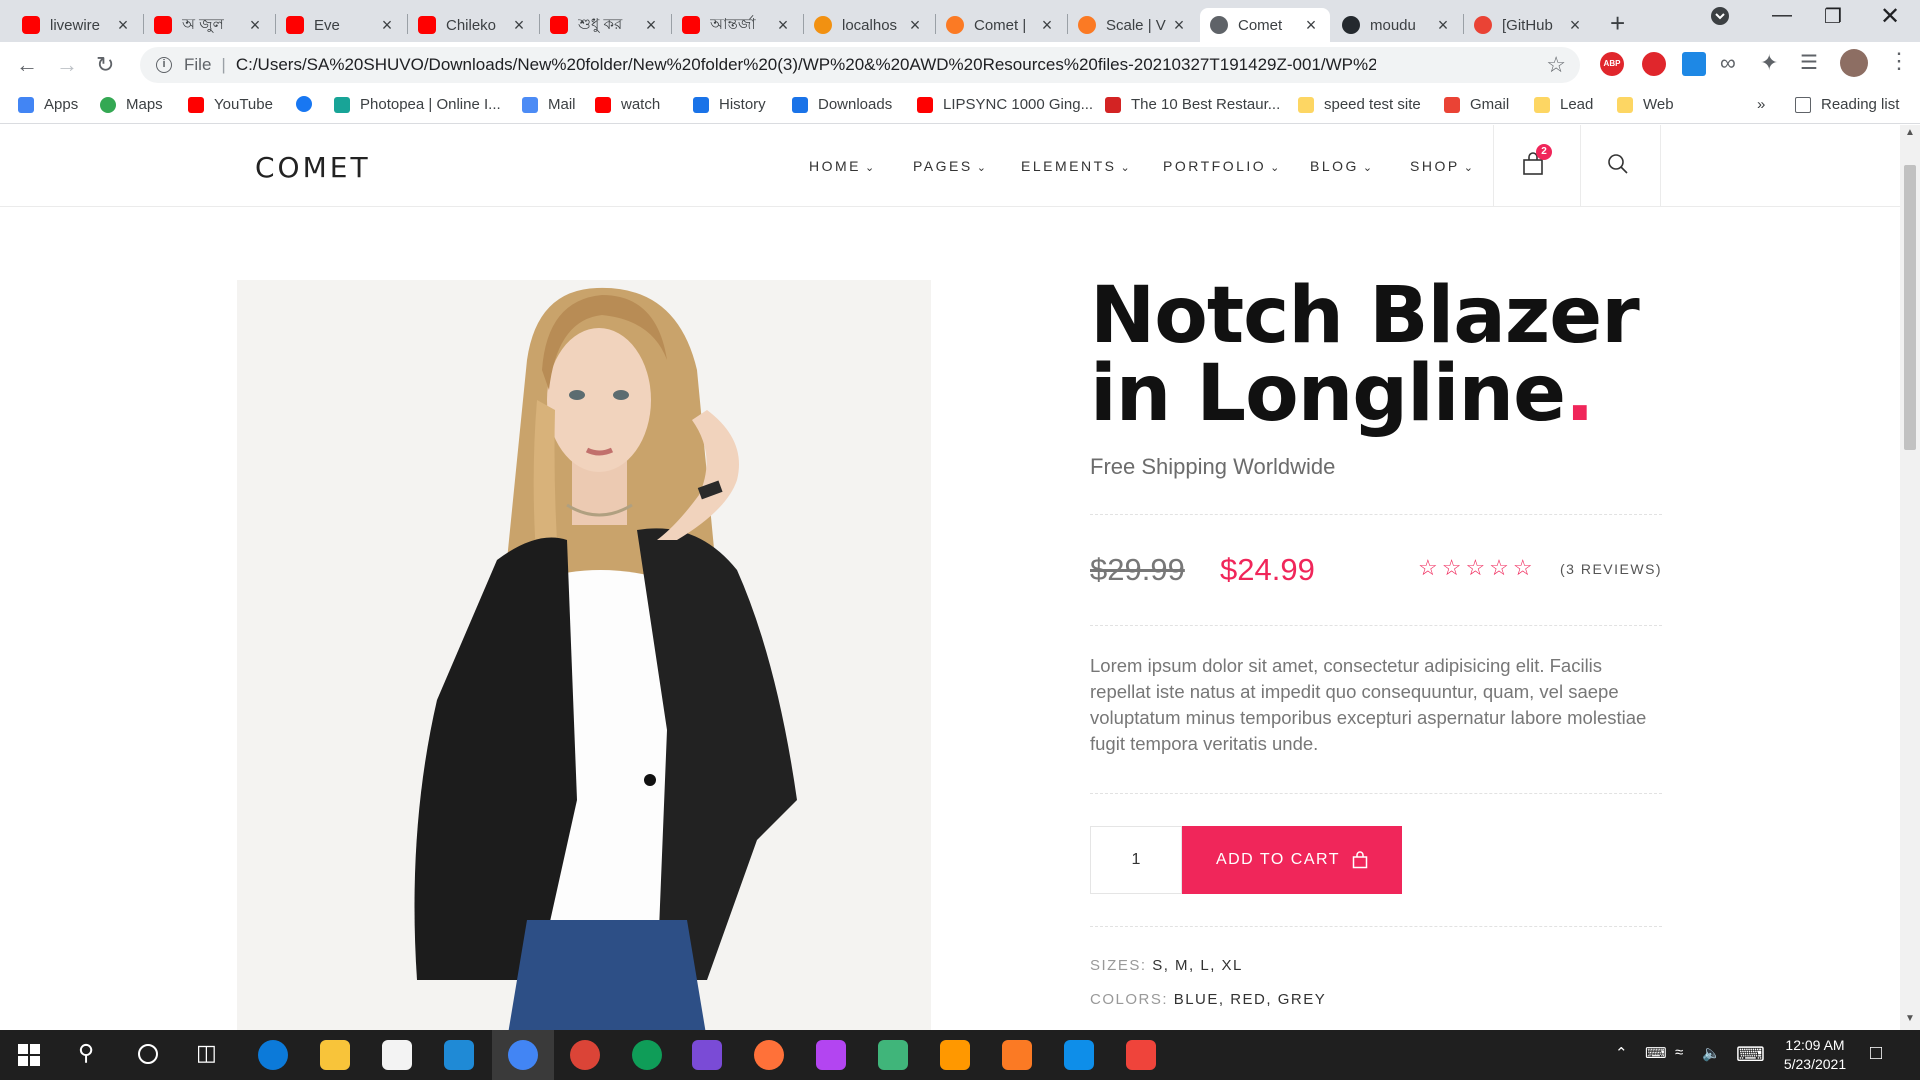 The image size is (1920, 1080). What do you see at coordinates (1612, 64) in the screenshot?
I see `adblock-icon: ABP` at bounding box center [1612, 64].